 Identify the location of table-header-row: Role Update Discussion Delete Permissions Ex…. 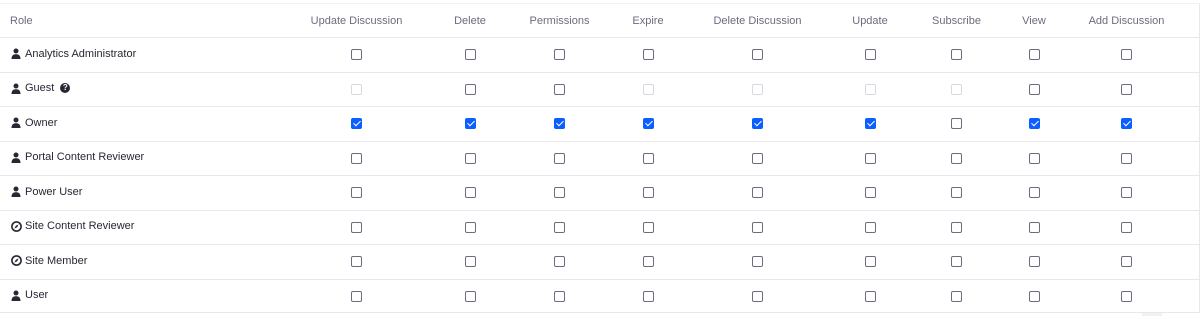
(599, 21).